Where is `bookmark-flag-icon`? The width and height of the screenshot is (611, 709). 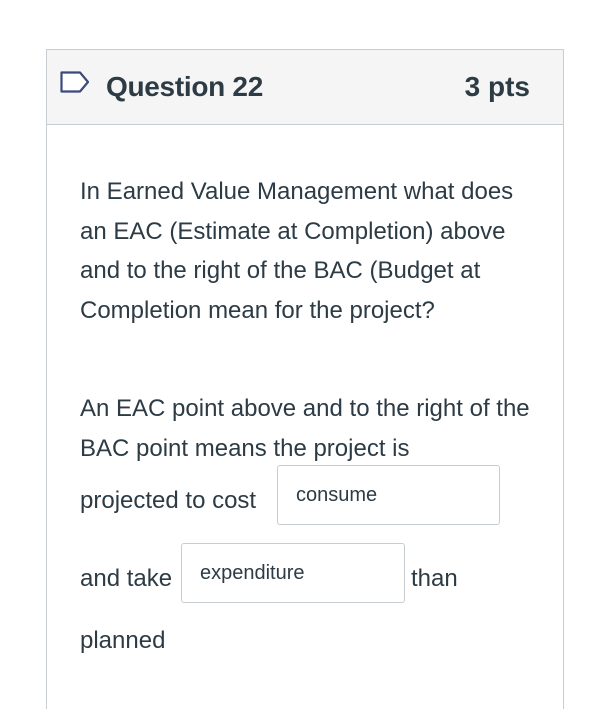
bookmark-flag-icon is located at coordinates (75, 82).